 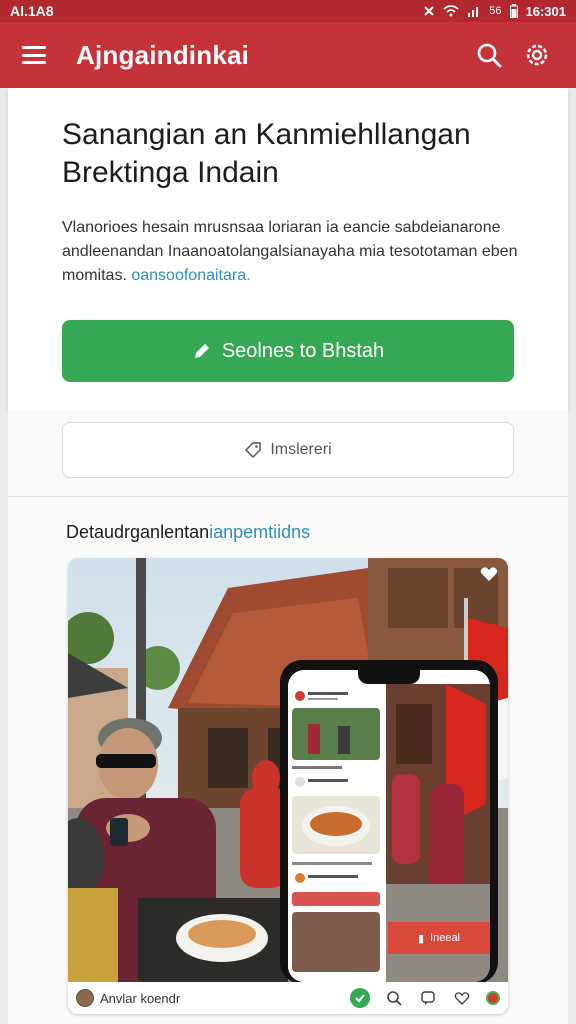 I want to click on phone-feed-content, so click(x=336, y=831).